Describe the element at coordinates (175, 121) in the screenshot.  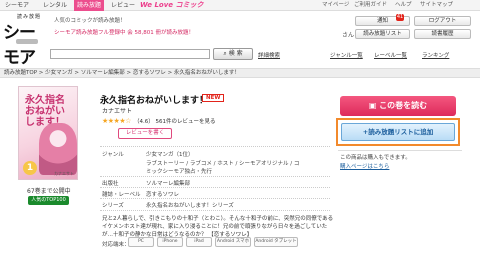
I see `rating-summary: （4.6） 561件のレビューを見る` at that location.